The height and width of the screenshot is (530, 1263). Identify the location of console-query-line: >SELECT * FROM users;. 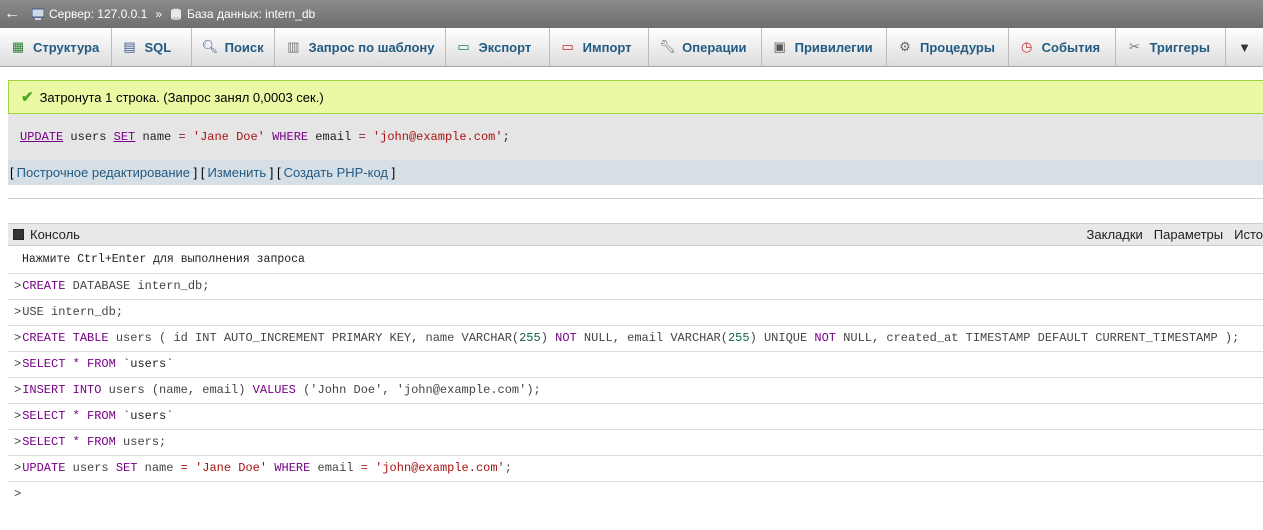
(635, 443).